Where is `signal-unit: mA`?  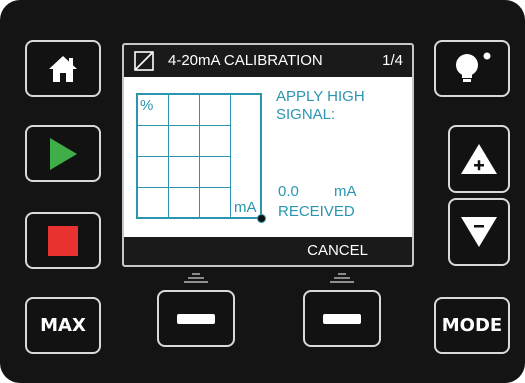
signal-unit: mA is located at coordinates (345, 191).